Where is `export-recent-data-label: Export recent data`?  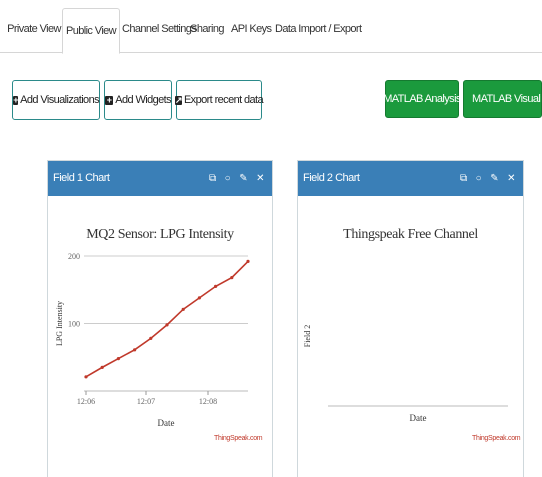
export-recent-data-label: Export recent data is located at coordinates (223, 100).